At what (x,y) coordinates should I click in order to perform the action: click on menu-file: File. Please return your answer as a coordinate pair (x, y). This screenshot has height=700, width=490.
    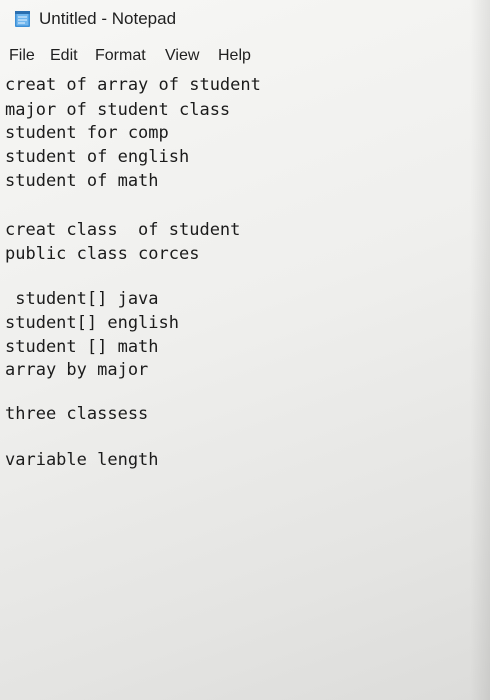
    Looking at the image, I should click on (22, 56).